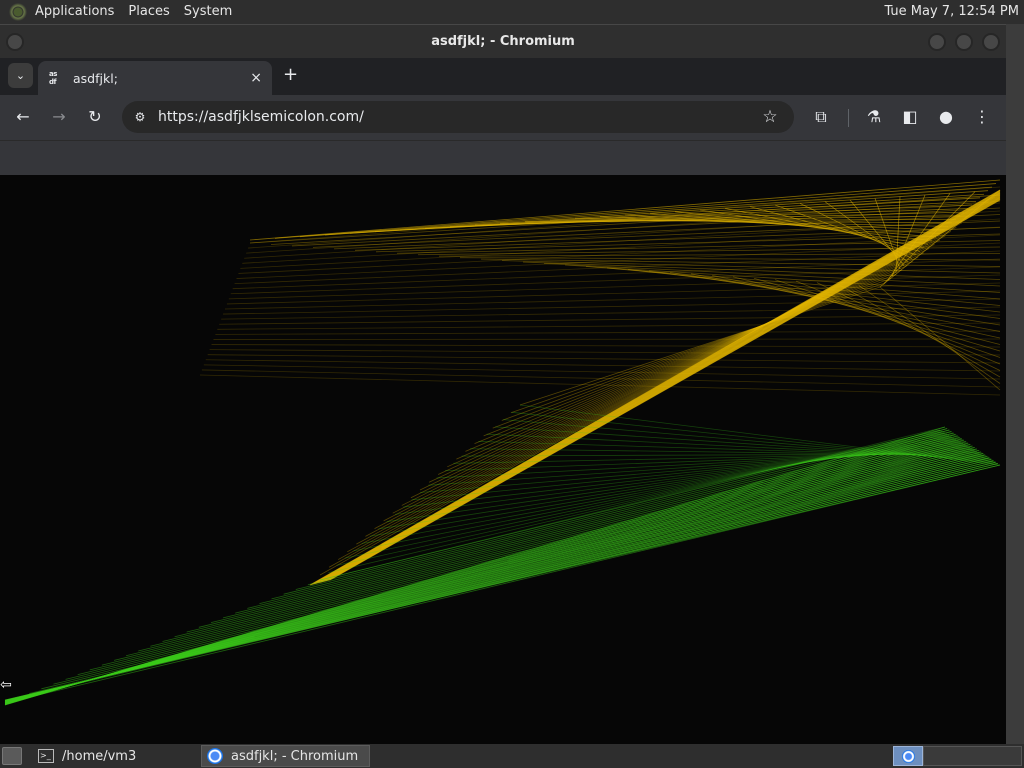 The image size is (1024, 768). I want to click on tab-strip: ⌄ as df asdfjkl; × +, so click(503, 76).